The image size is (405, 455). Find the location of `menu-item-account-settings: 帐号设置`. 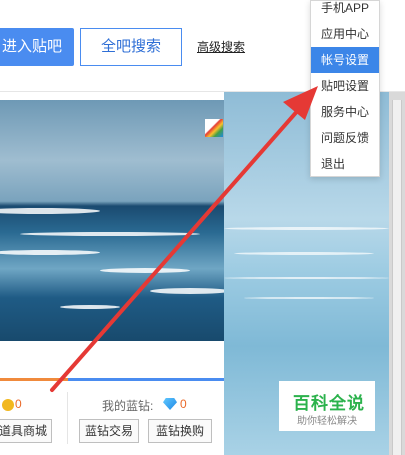

menu-item-account-settings: 帐号设置 is located at coordinates (345, 60).